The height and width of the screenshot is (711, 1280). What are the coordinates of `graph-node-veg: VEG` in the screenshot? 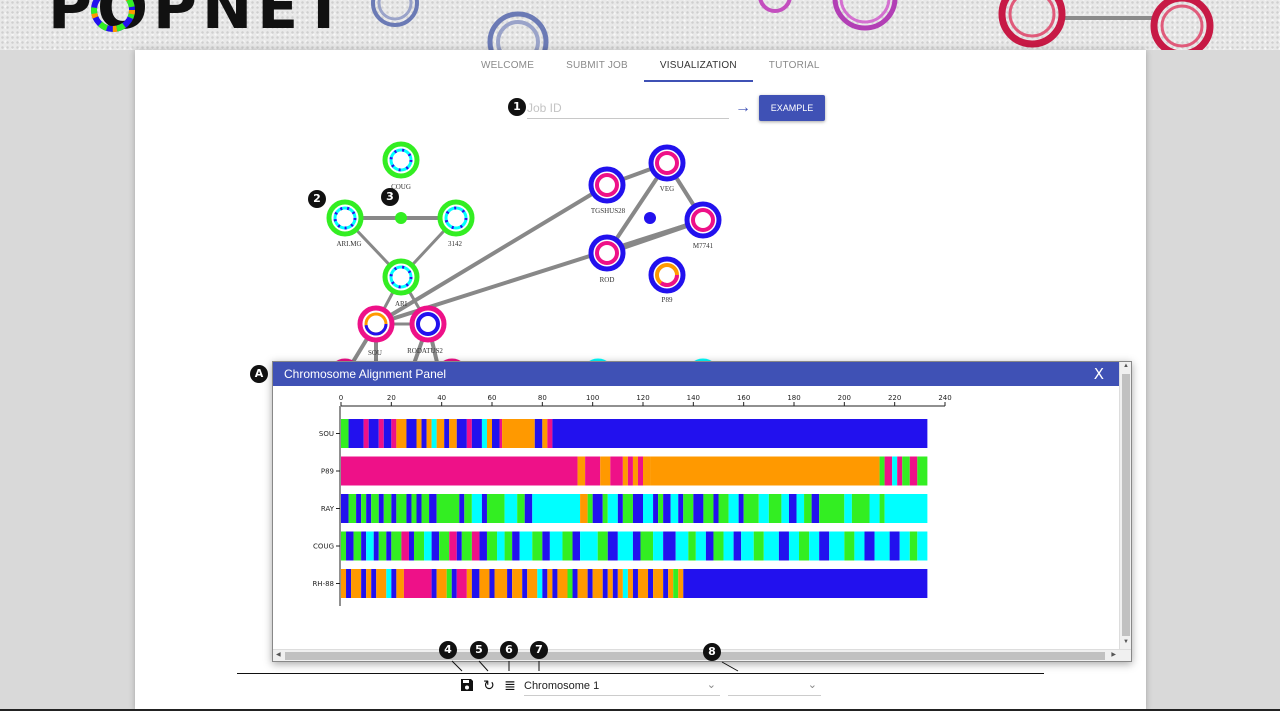 It's located at (667, 168).